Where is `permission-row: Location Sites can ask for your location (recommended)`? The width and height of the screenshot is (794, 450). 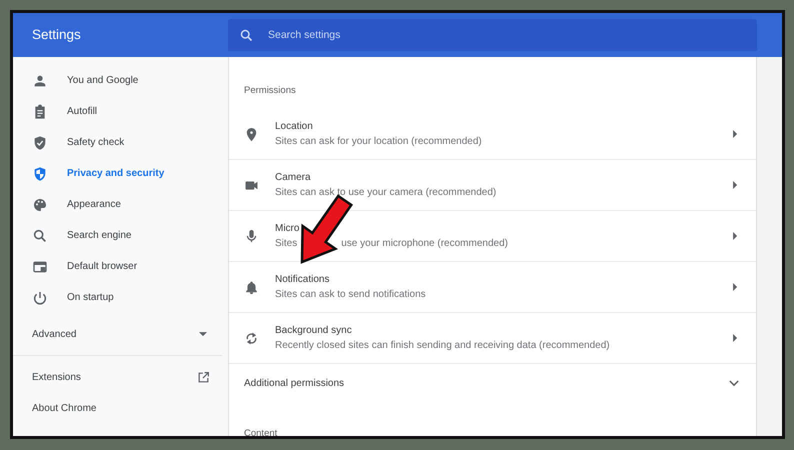
permission-row: Location Sites can ask for your location (recommended) is located at coordinates (492, 134).